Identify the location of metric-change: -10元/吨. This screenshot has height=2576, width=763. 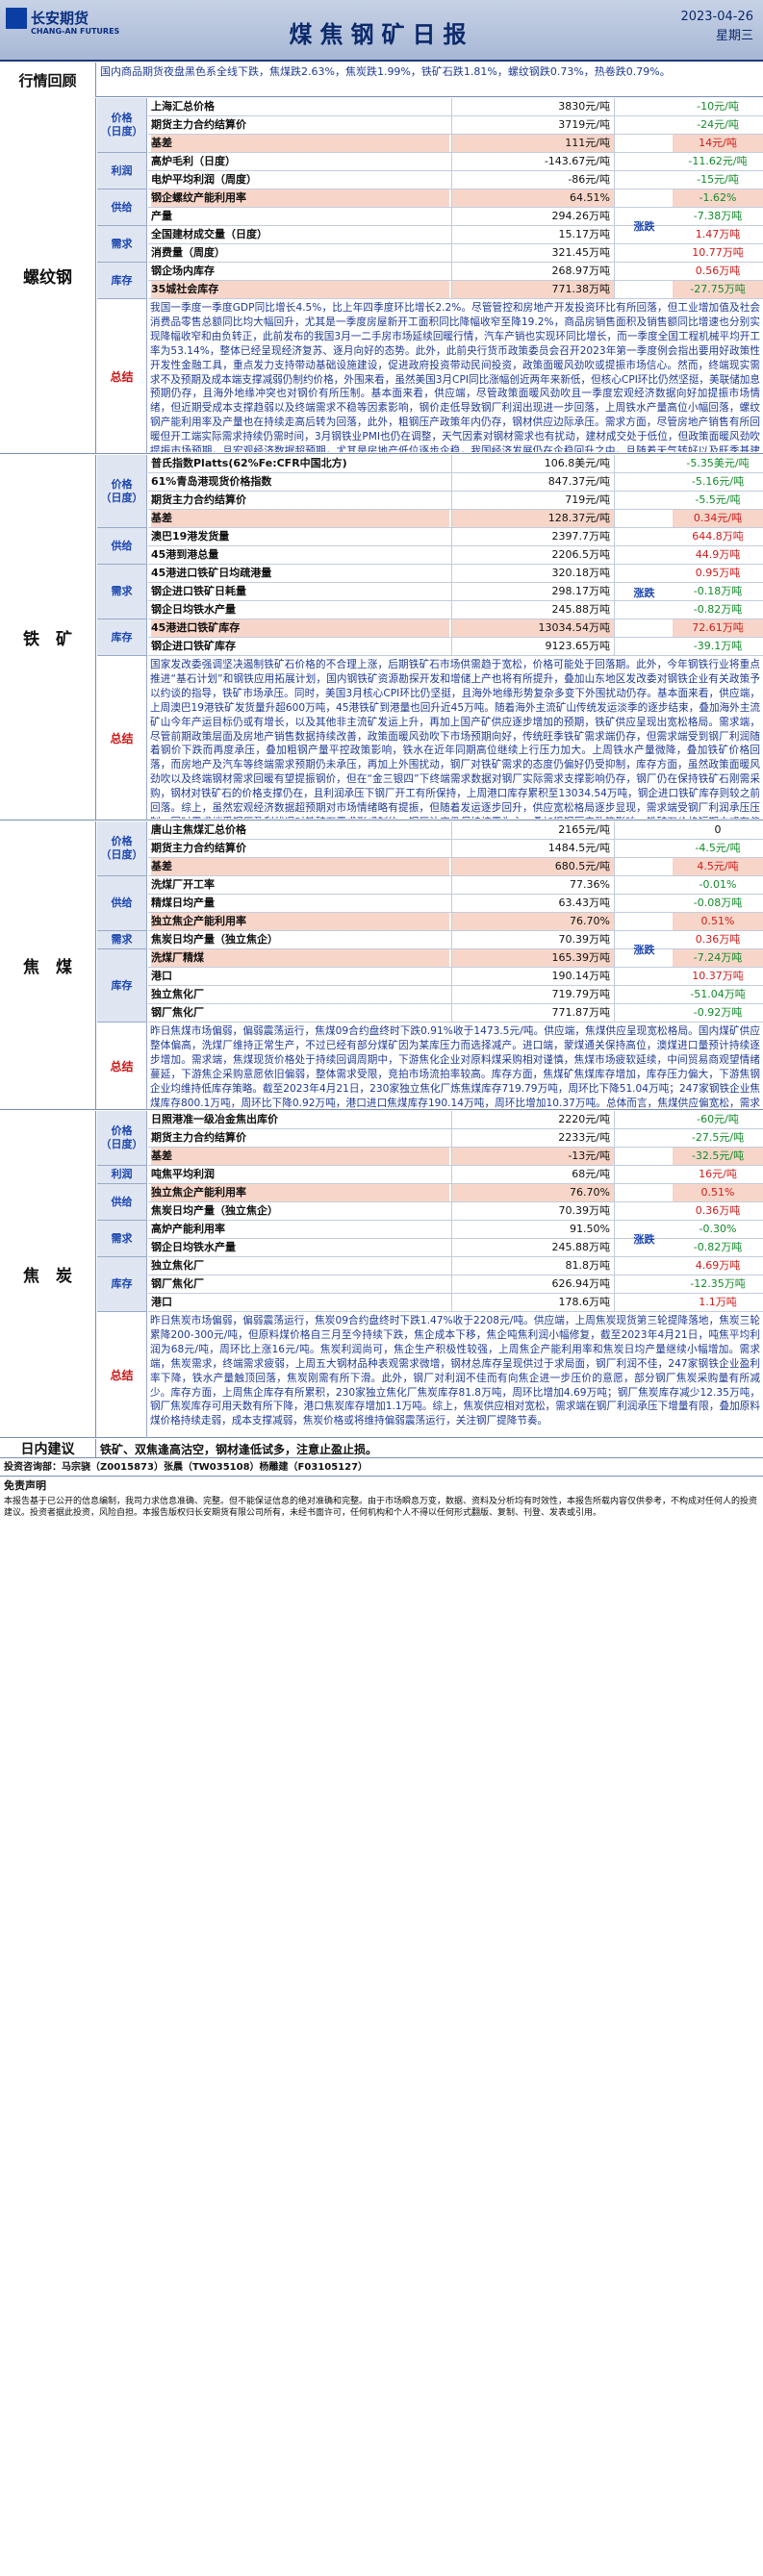
(718, 107).